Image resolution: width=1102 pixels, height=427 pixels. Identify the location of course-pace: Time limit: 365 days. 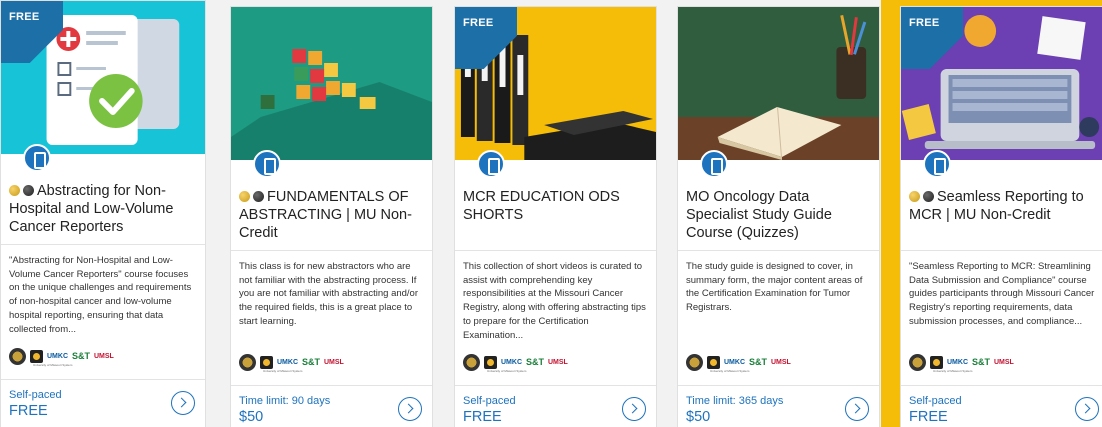
(735, 401).